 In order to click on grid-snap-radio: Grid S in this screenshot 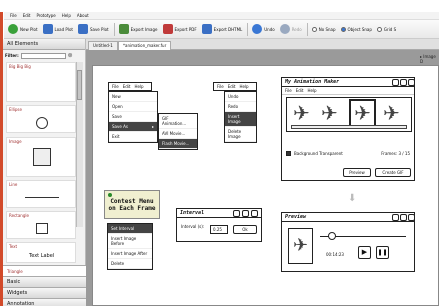, I will do `click(386, 29)`.